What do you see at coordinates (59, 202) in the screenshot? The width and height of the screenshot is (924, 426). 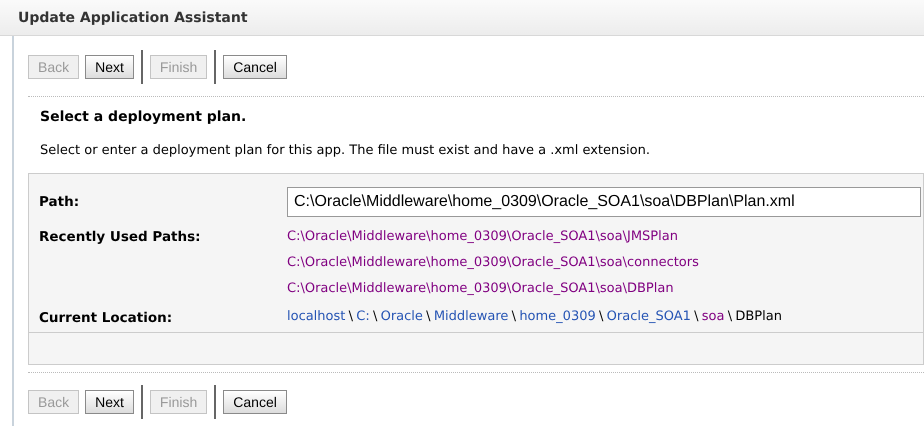 I see `path-label: Path:` at bounding box center [59, 202].